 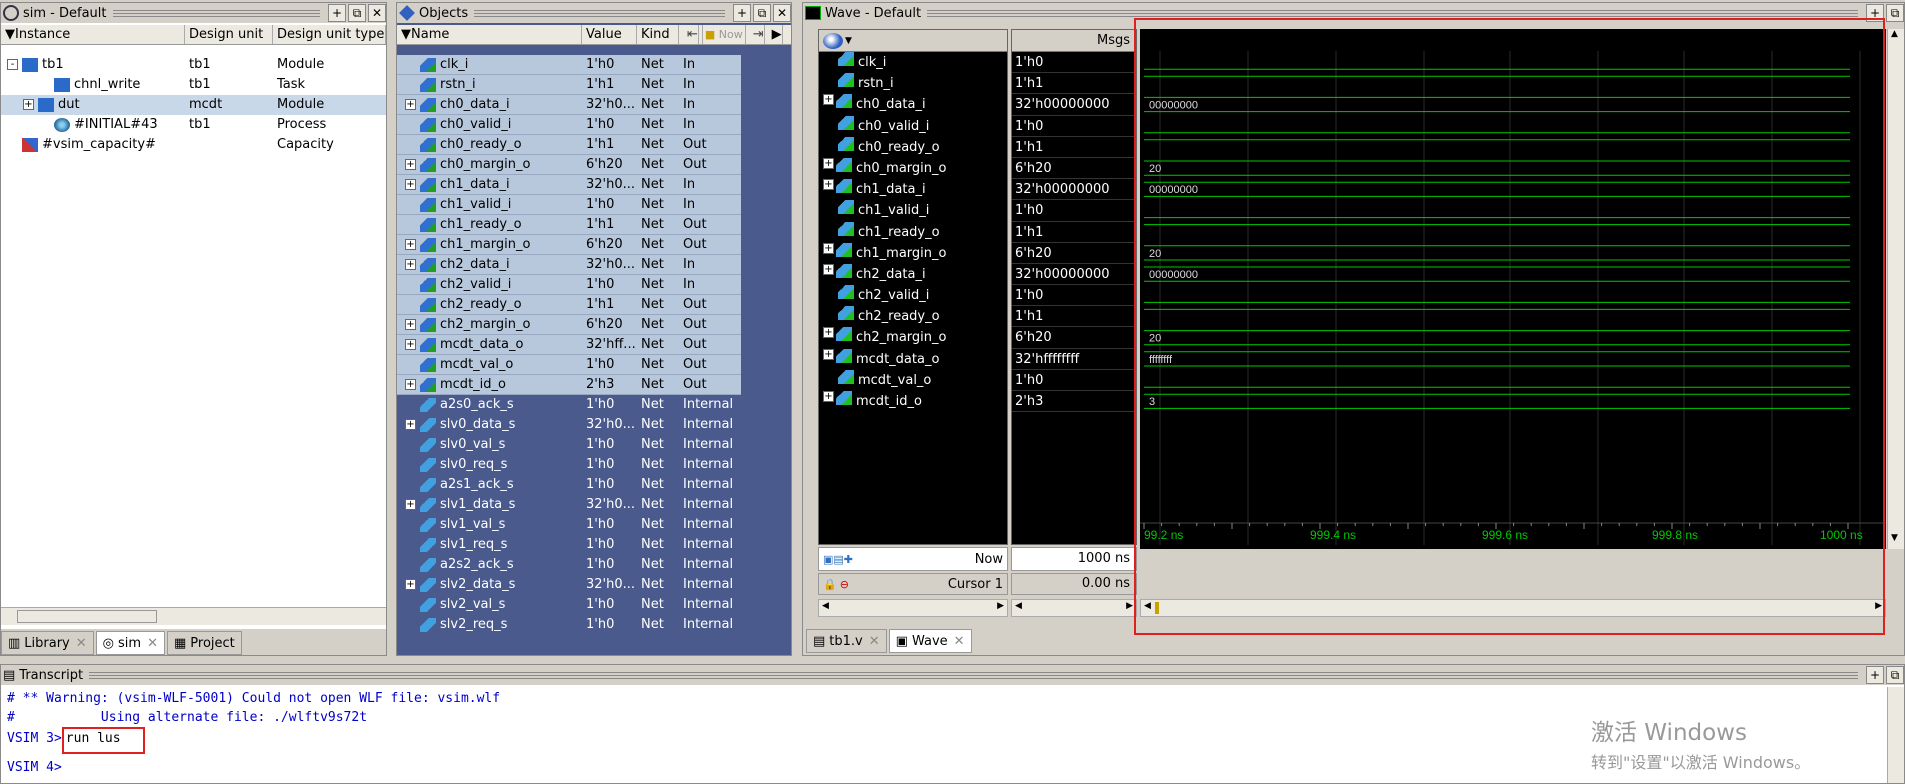 I want to click on wave-signal-row: + ch0_margin_o, so click(x=913, y=168).